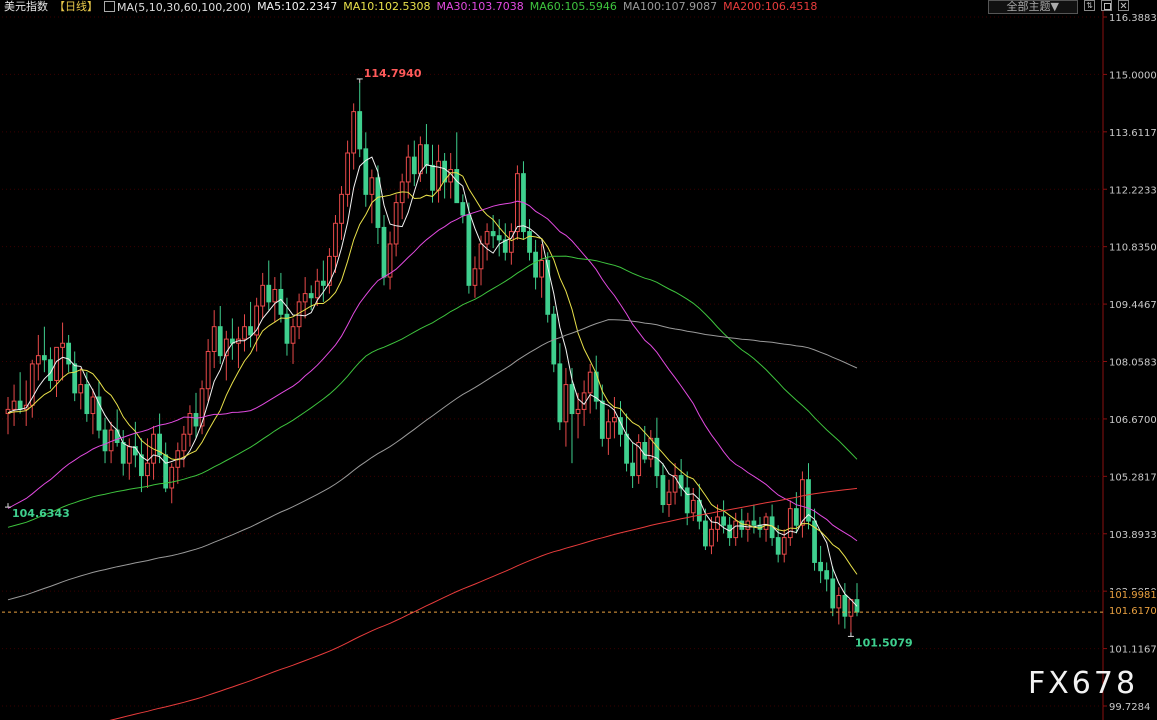  I want to click on sort-icon: ⇅, so click(1089, 5).